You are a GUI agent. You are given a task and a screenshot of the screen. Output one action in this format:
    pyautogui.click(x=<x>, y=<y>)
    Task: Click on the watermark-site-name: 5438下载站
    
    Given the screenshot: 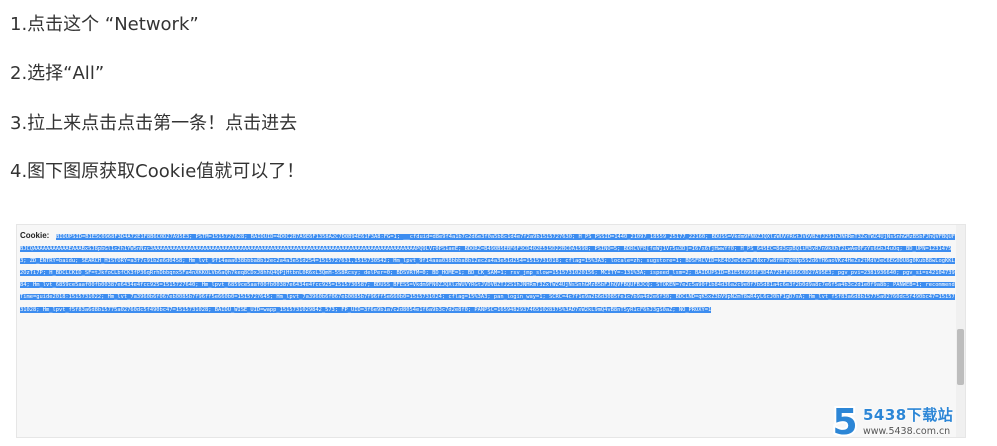 What is the action you would take?
    pyautogui.click(x=908, y=415)
    